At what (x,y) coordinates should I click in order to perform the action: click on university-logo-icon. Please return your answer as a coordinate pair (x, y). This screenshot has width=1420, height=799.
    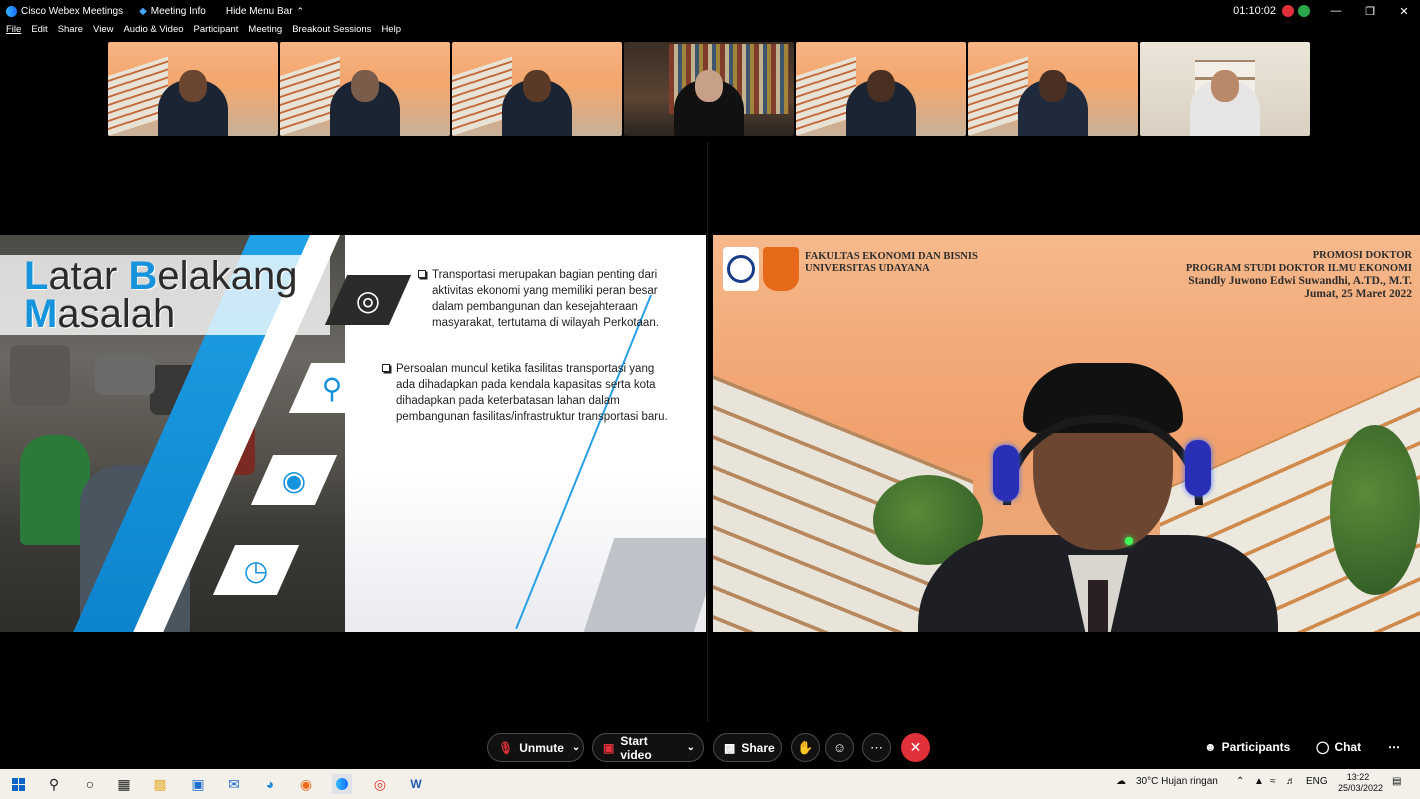
    Looking at the image, I should click on (741, 269).